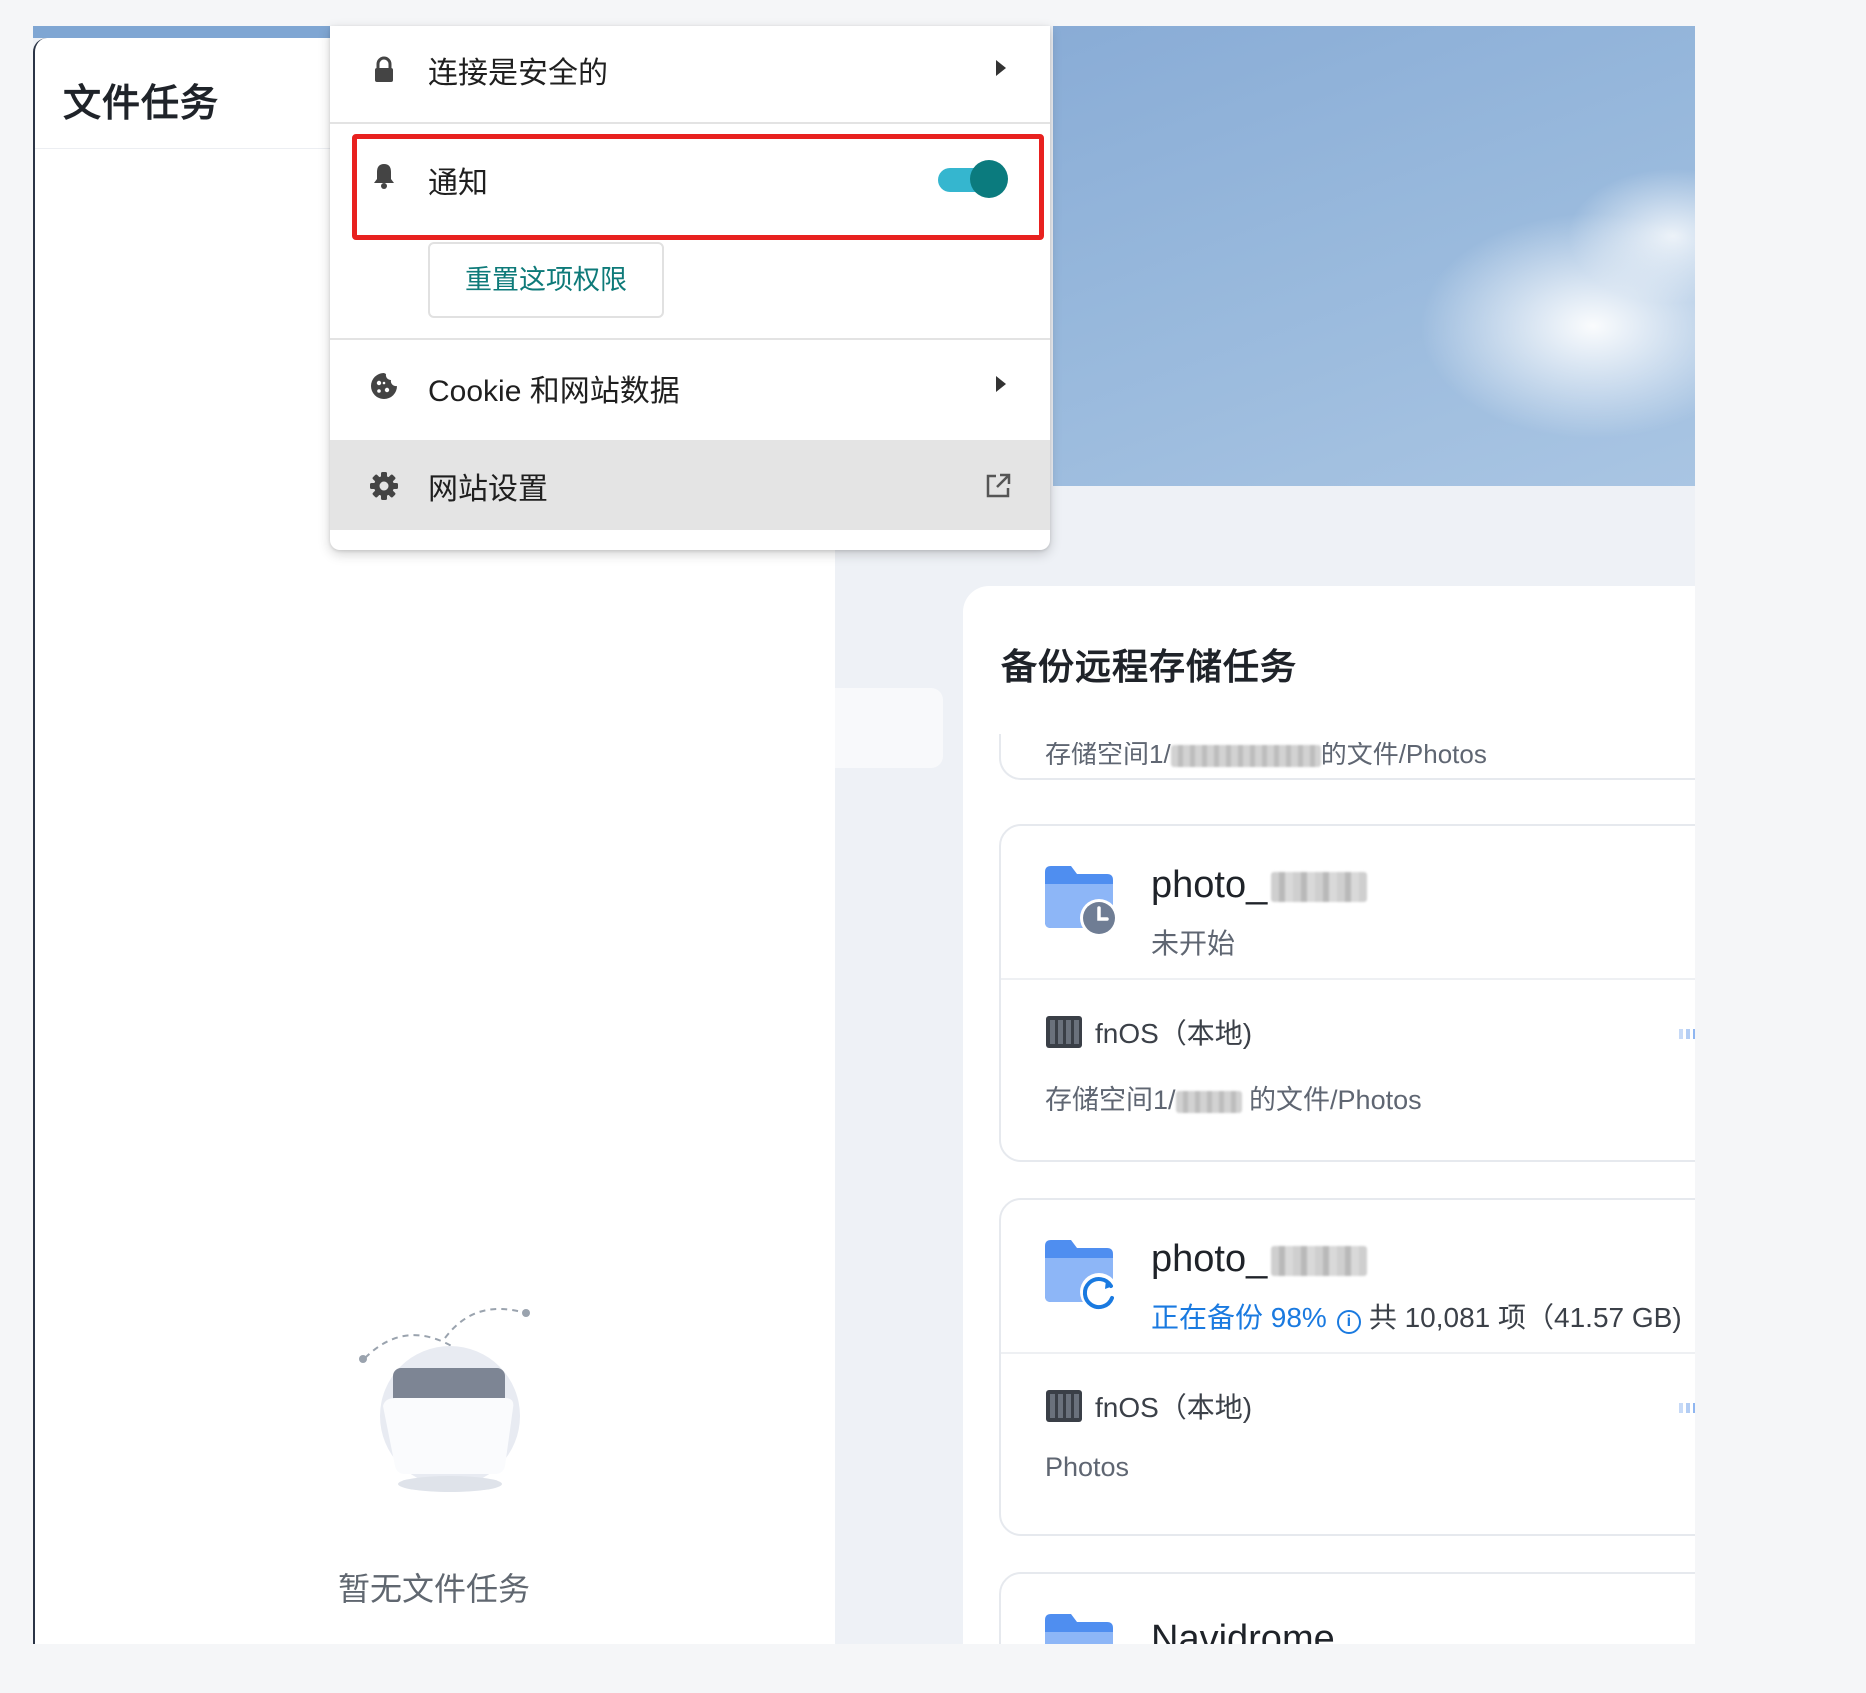 Image resolution: width=1866 pixels, height=1693 pixels. What do you see at coordinates (1087, 1467) in the screenshot?
I see `task-path: Photos` at bounding box center [1087, 1467].